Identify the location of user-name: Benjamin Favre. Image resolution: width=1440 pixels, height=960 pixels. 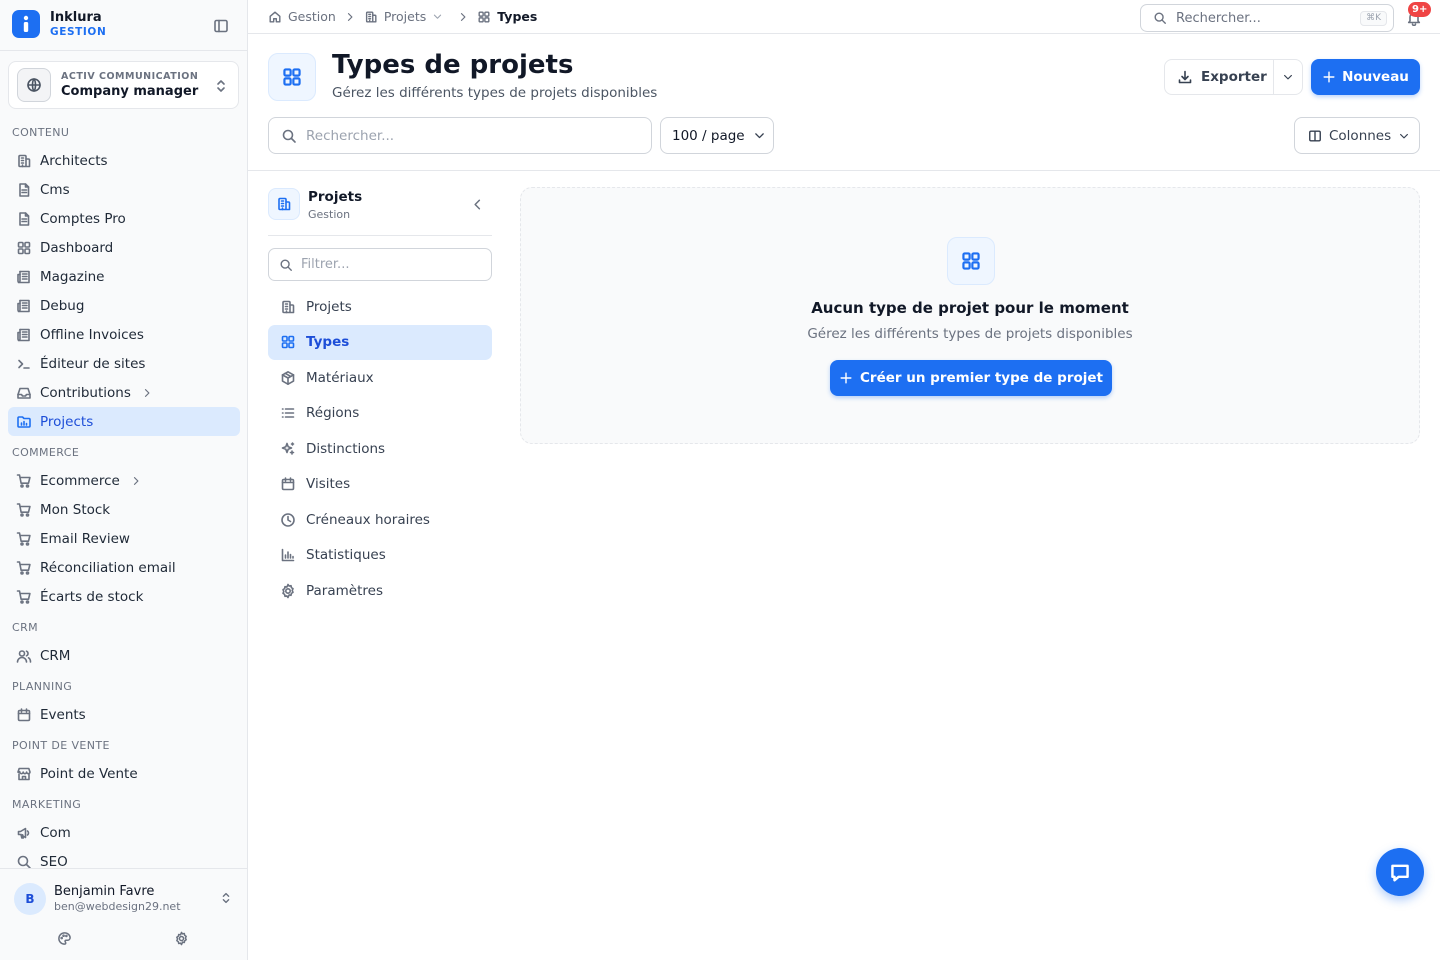
(104, 891).